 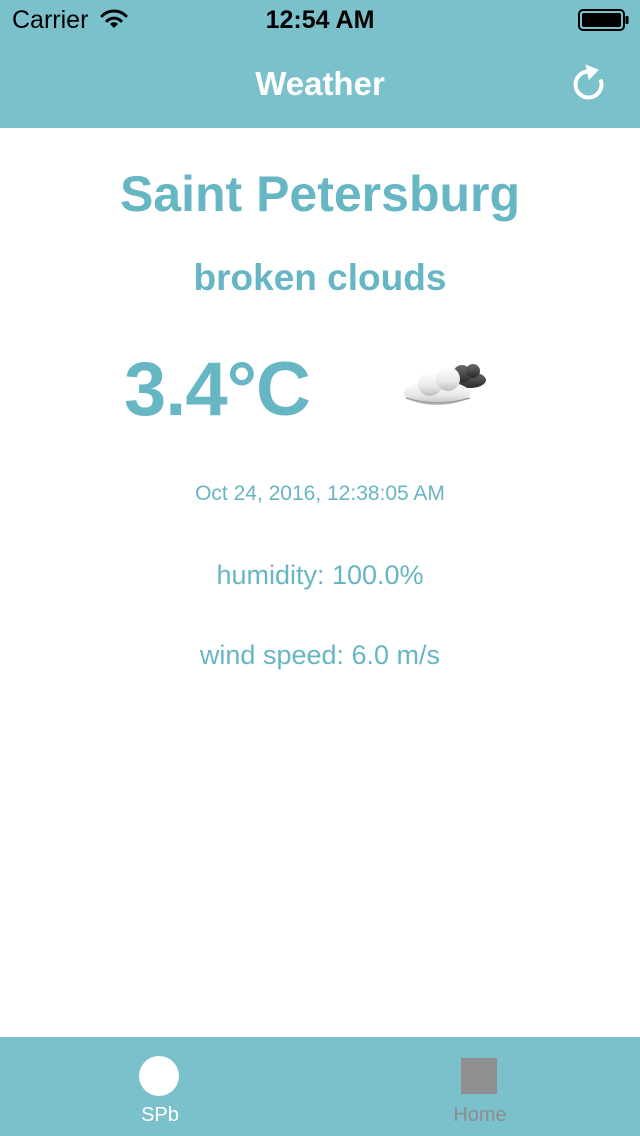 What do you see at coordinates (160, 1115) in the screenshot?
I see `tab-spb-label: SPb` at bounding box center [160, 1115].